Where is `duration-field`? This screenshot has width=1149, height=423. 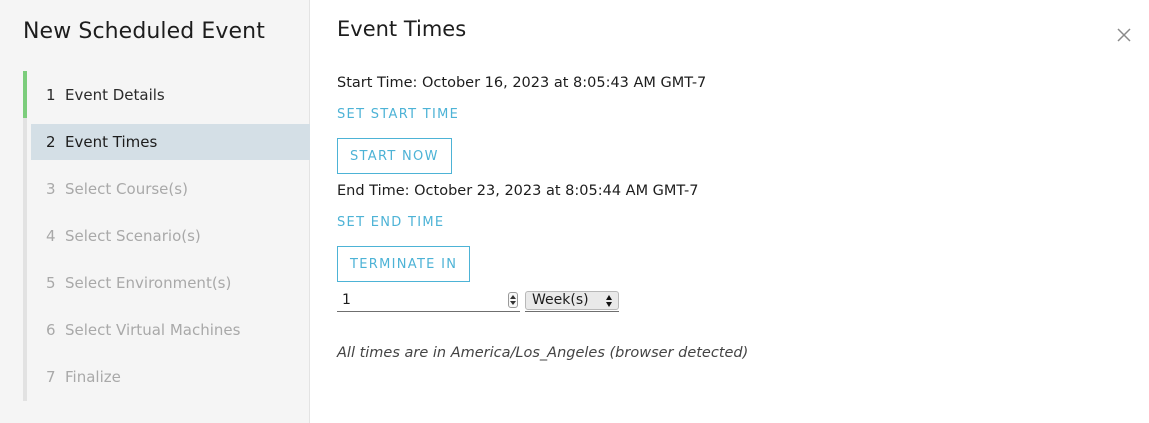
duration-field is located at coordinates (428, 301).